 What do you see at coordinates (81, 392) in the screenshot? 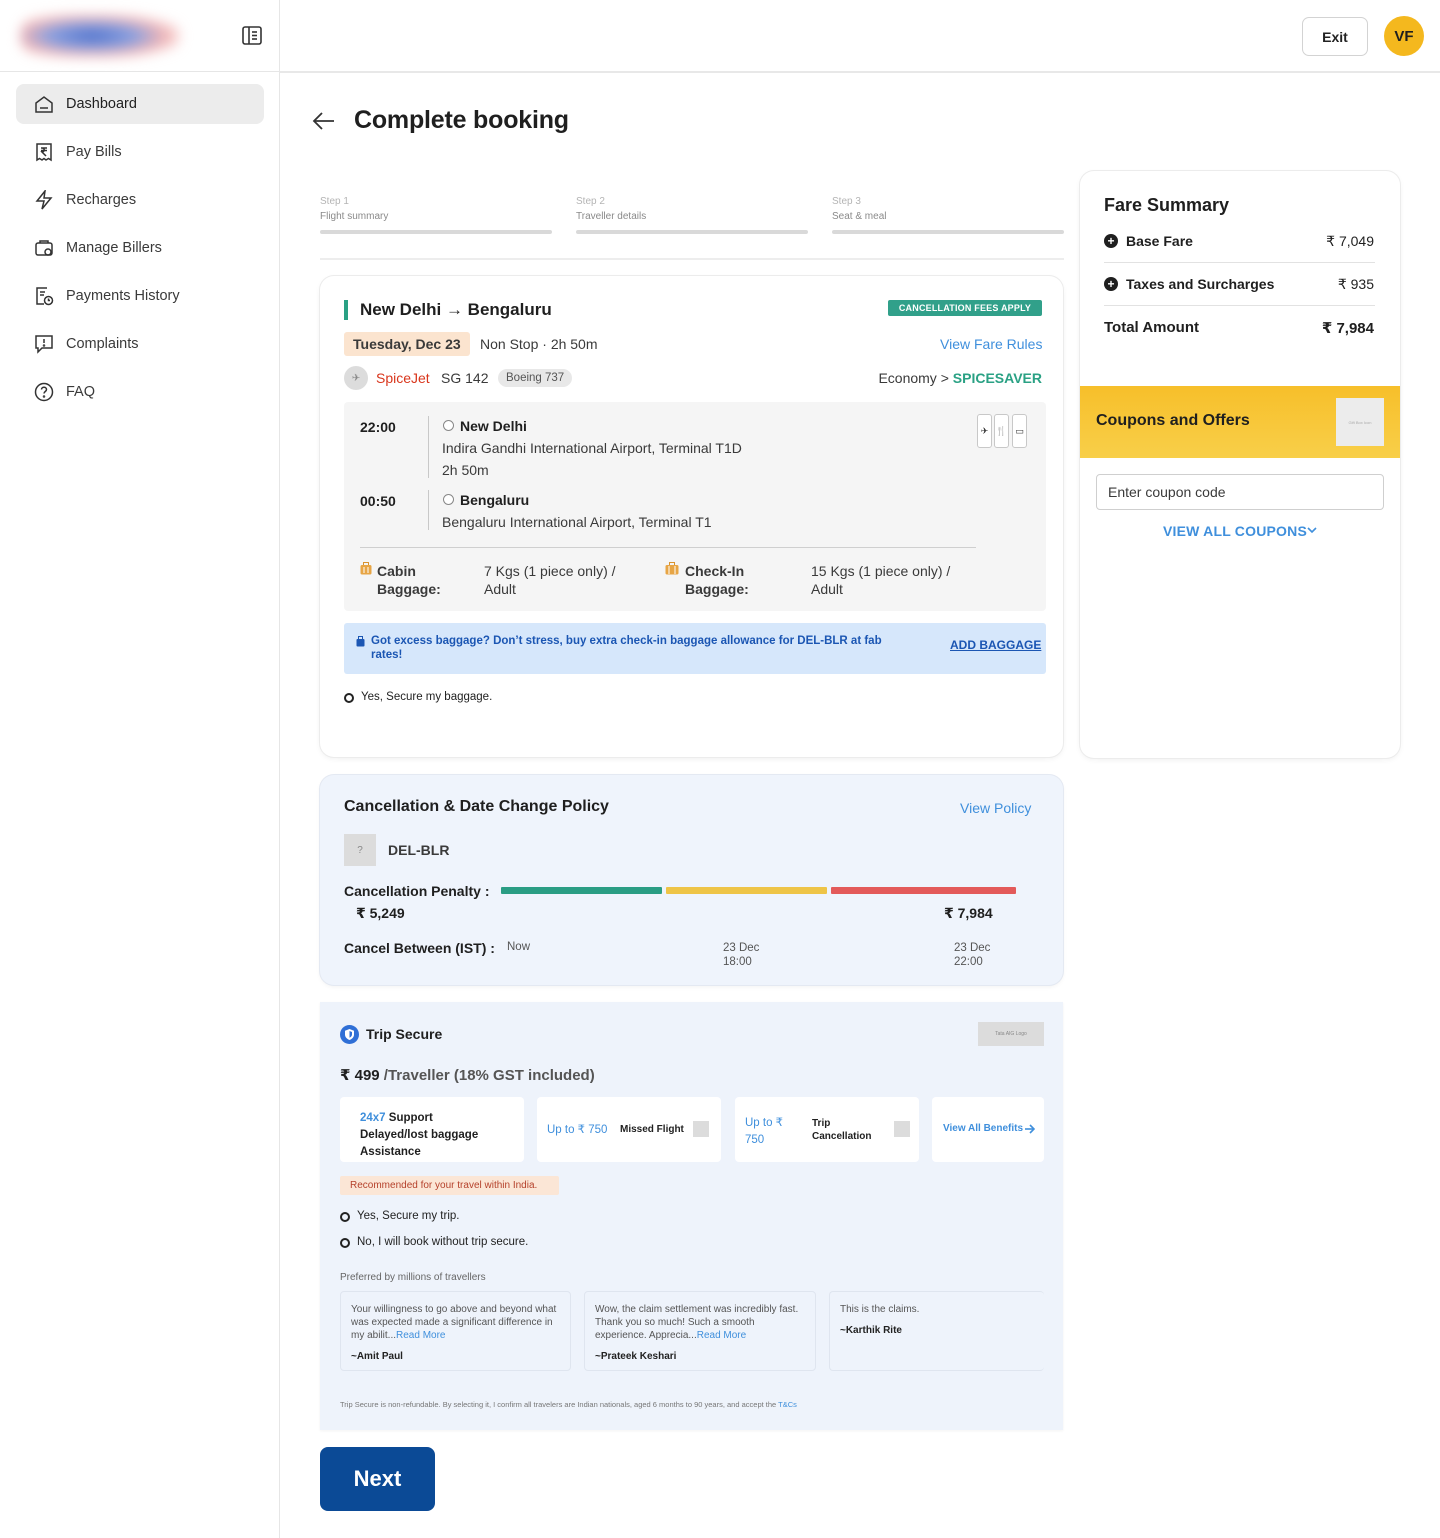
I see `sidebar-item-label: FAQ` at bounding box center [81, 392].